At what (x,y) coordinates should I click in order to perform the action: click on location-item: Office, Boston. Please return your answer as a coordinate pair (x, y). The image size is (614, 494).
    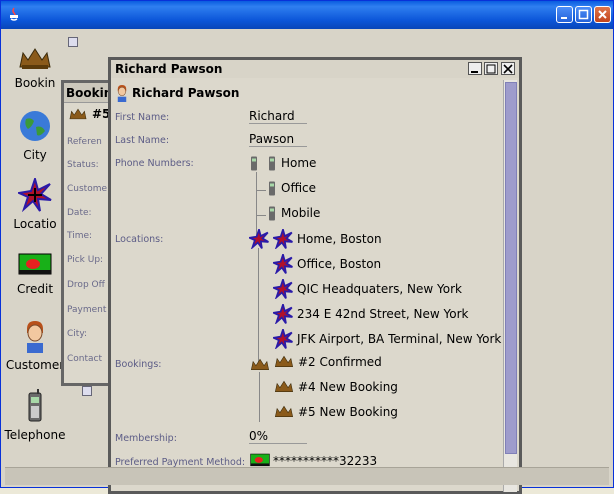
    Looking at the image, I should click on (327, 264).